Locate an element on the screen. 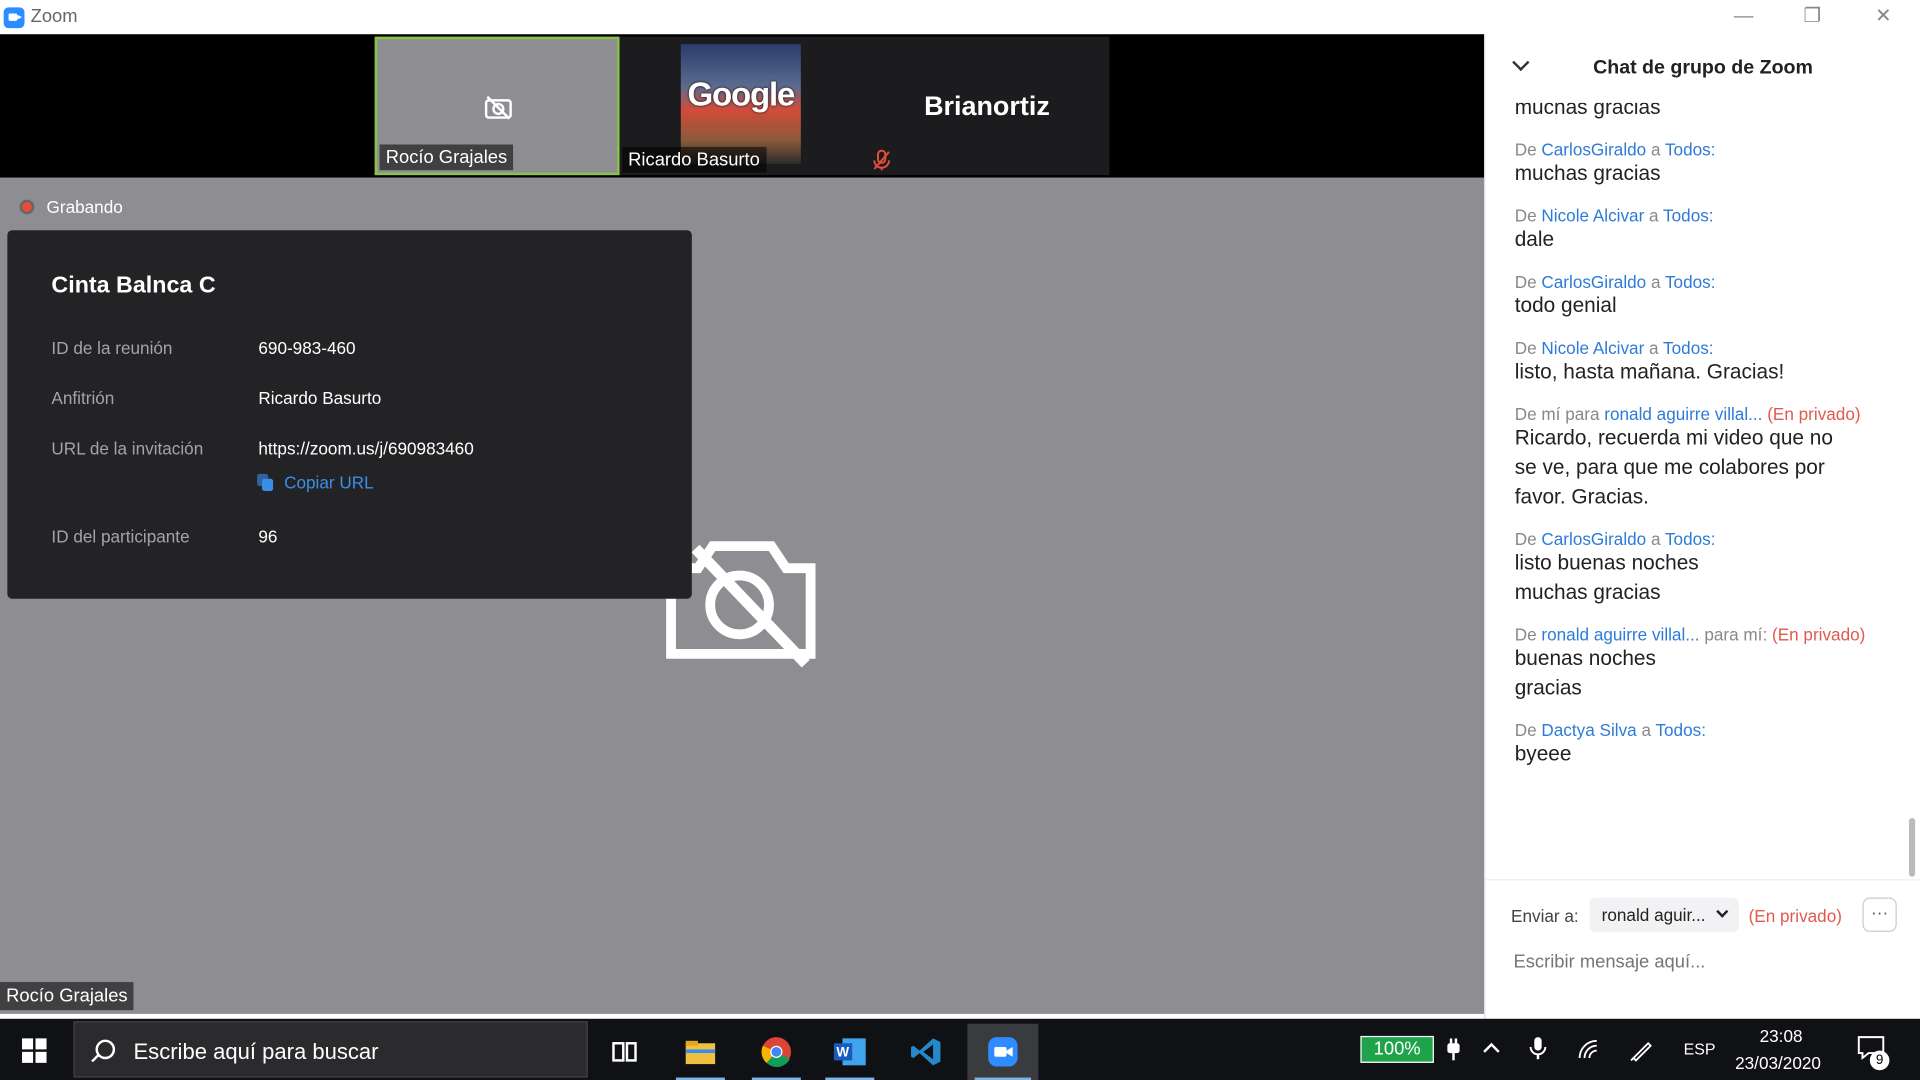  taskbar-search: Escribe aquí para buscar is located at coordinates (330, 1049).